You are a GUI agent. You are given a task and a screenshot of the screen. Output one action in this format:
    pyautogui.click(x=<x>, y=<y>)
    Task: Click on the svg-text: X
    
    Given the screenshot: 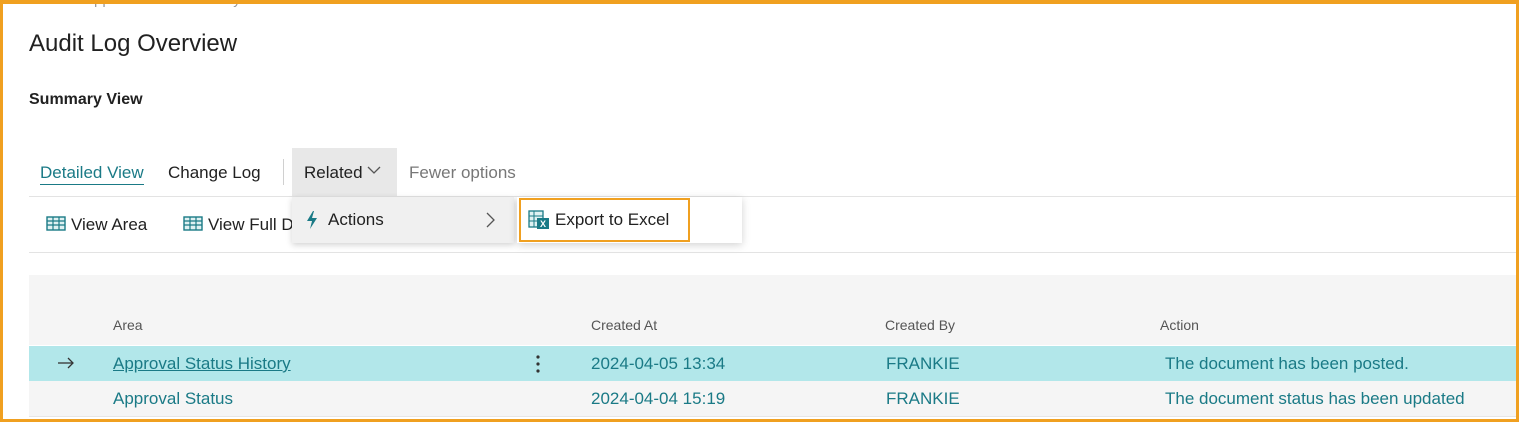 What is the action you would take?
    pyautogui.click(x=543, y=224)
    